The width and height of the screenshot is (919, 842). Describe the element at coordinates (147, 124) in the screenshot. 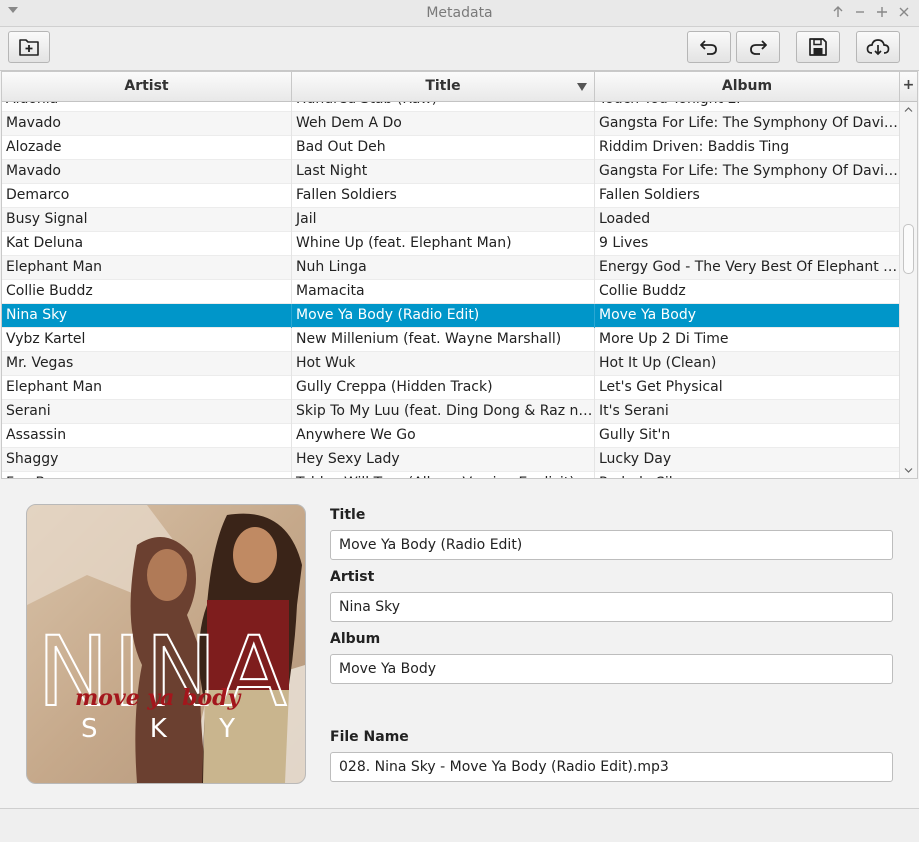

I see `artist-cell: Mavado` at that location.